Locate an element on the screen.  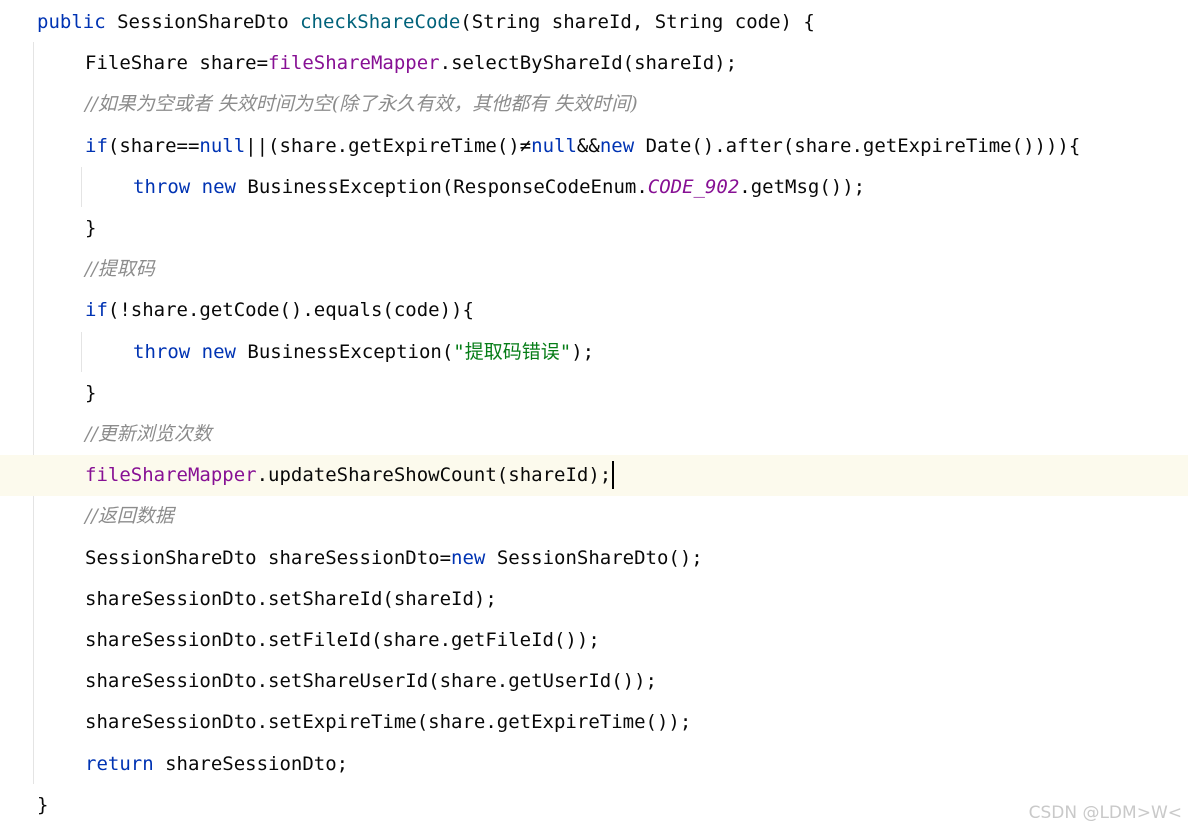
code-token: //返回数据 is located at coordinates (129, 516).